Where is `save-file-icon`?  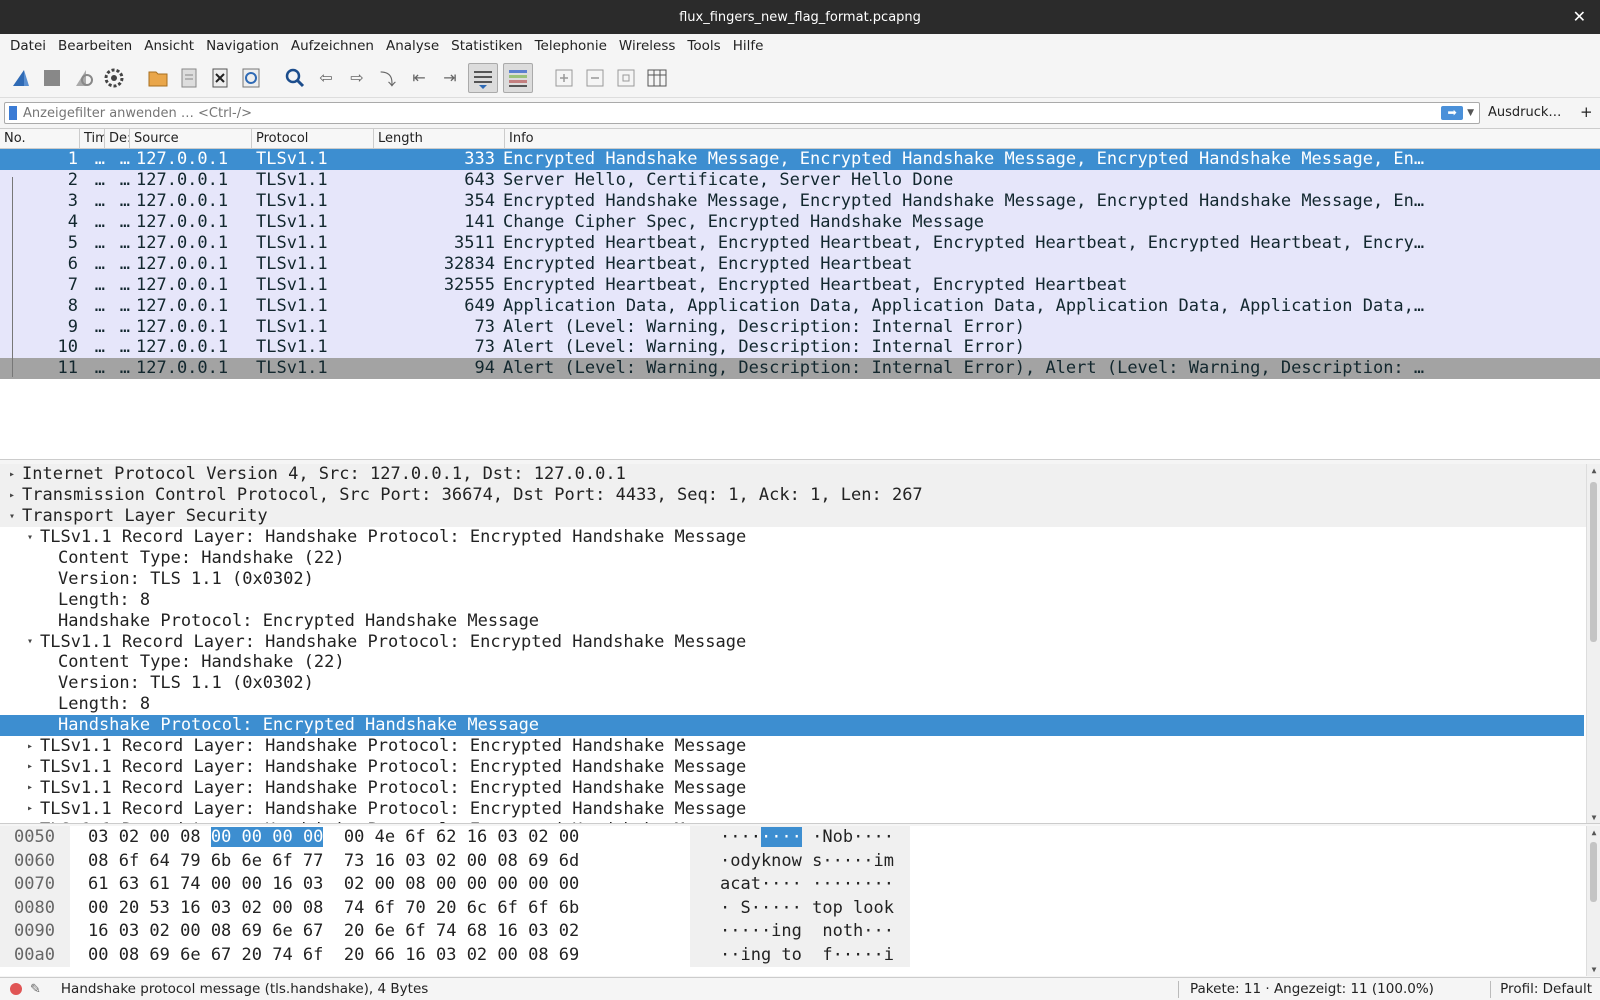
save-file-icon is located at coordinates (189, 78).